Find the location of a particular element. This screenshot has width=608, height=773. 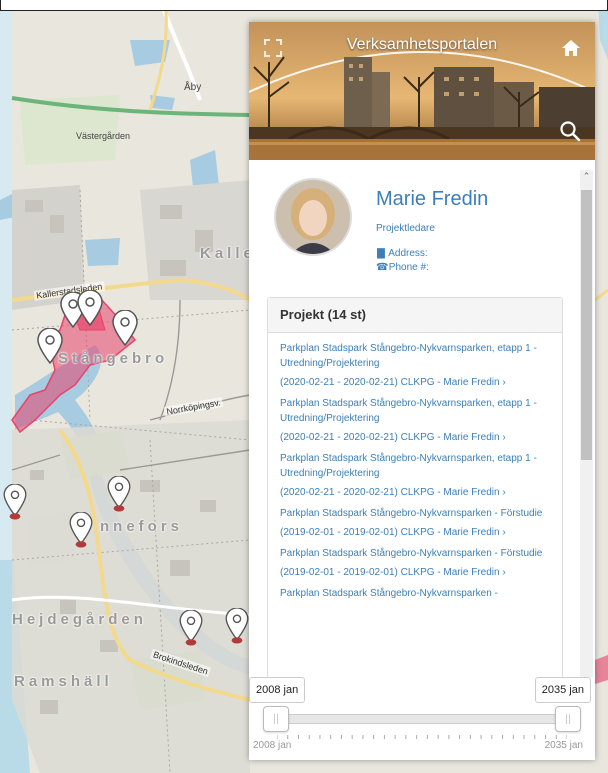

phone-icon: ☎ is located at coordinates (382, 267).